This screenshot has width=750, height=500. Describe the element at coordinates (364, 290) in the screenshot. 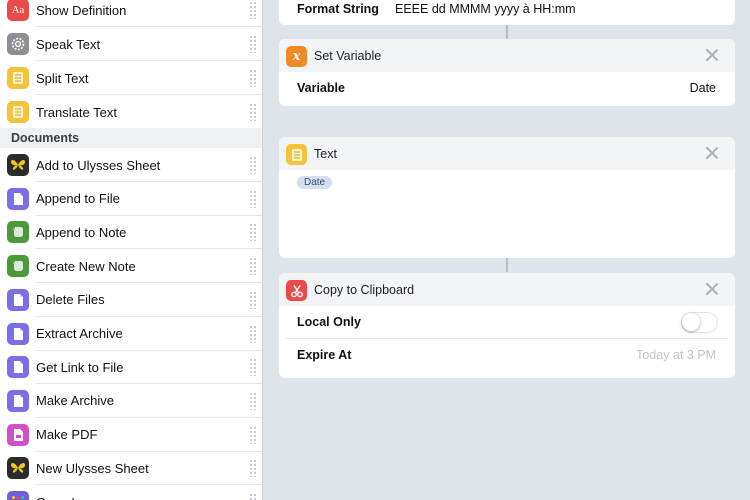

I see `card-title: Copy to Clipboard` at that location.